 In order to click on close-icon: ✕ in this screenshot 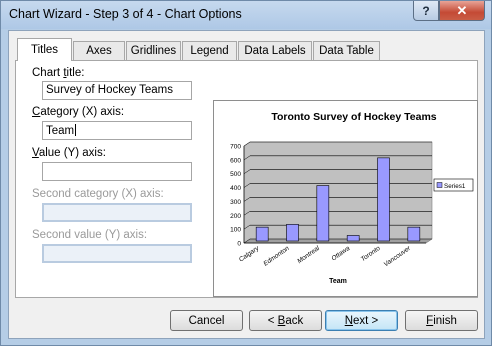, I will do `click(462, 10)`.